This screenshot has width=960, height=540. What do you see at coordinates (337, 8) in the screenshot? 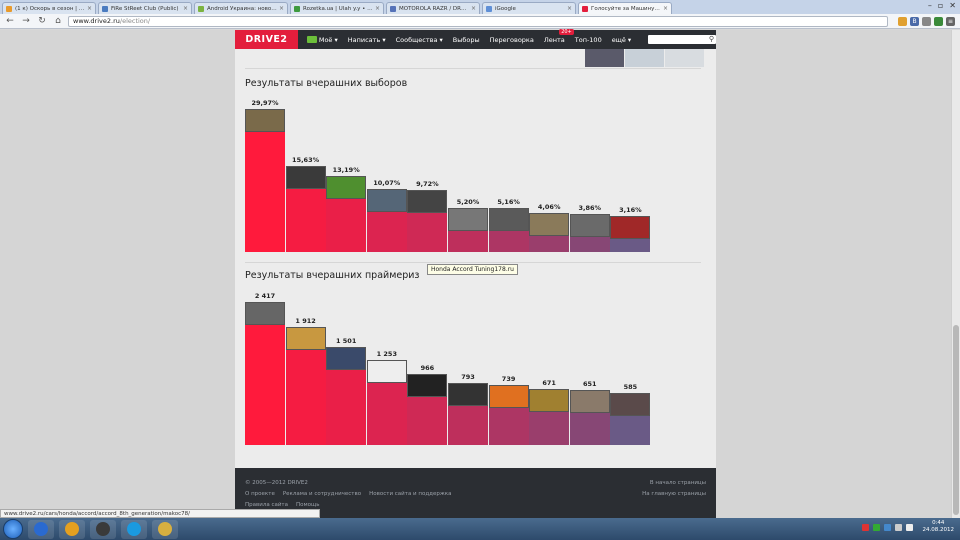
I see `browser-tab: Rozetka.ua | Ulah y.y • microl...×` at bounding box center [337, 8].